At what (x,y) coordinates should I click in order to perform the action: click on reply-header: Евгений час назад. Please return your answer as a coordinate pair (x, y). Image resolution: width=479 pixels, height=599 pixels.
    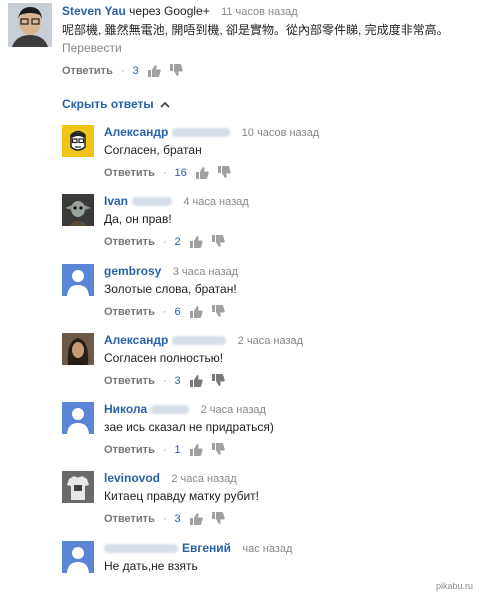
    Looking at the image, I should click on (198, 548).